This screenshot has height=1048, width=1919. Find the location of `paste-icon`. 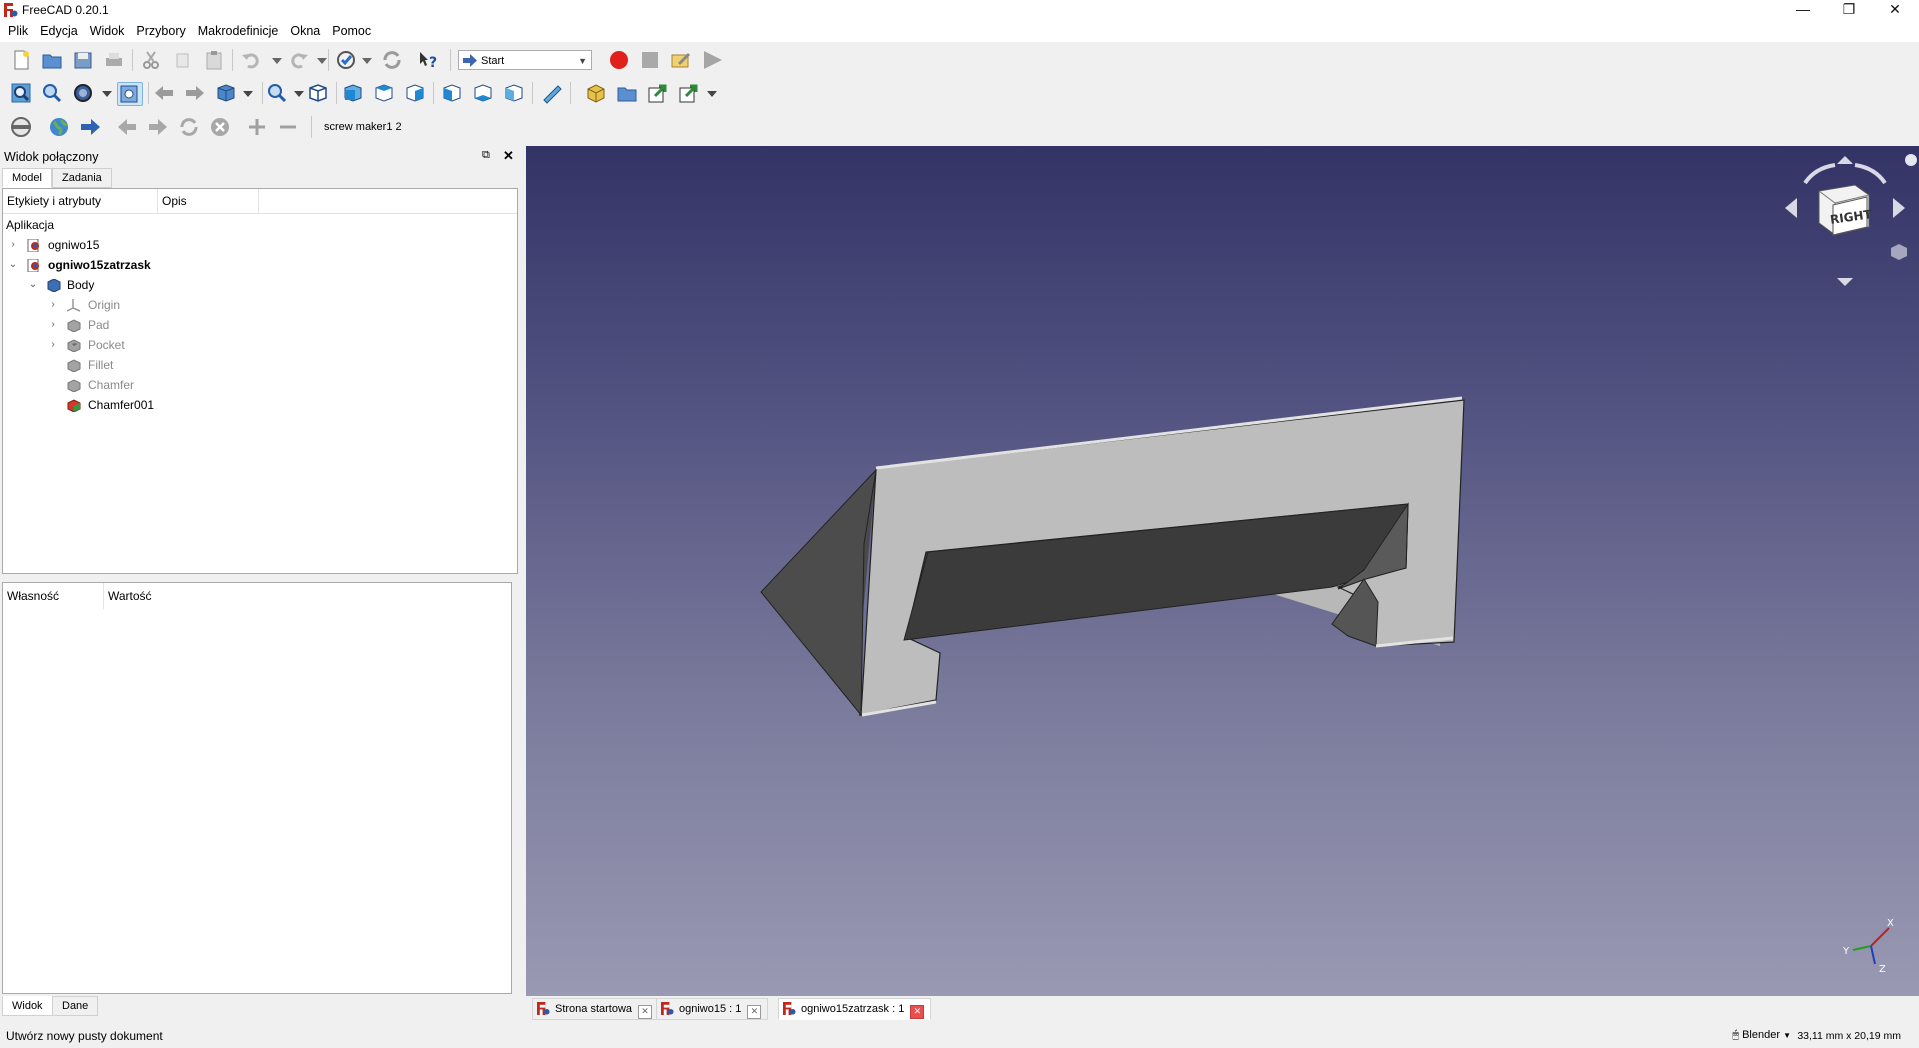

paste-icon is located at coordinates (215, 60).